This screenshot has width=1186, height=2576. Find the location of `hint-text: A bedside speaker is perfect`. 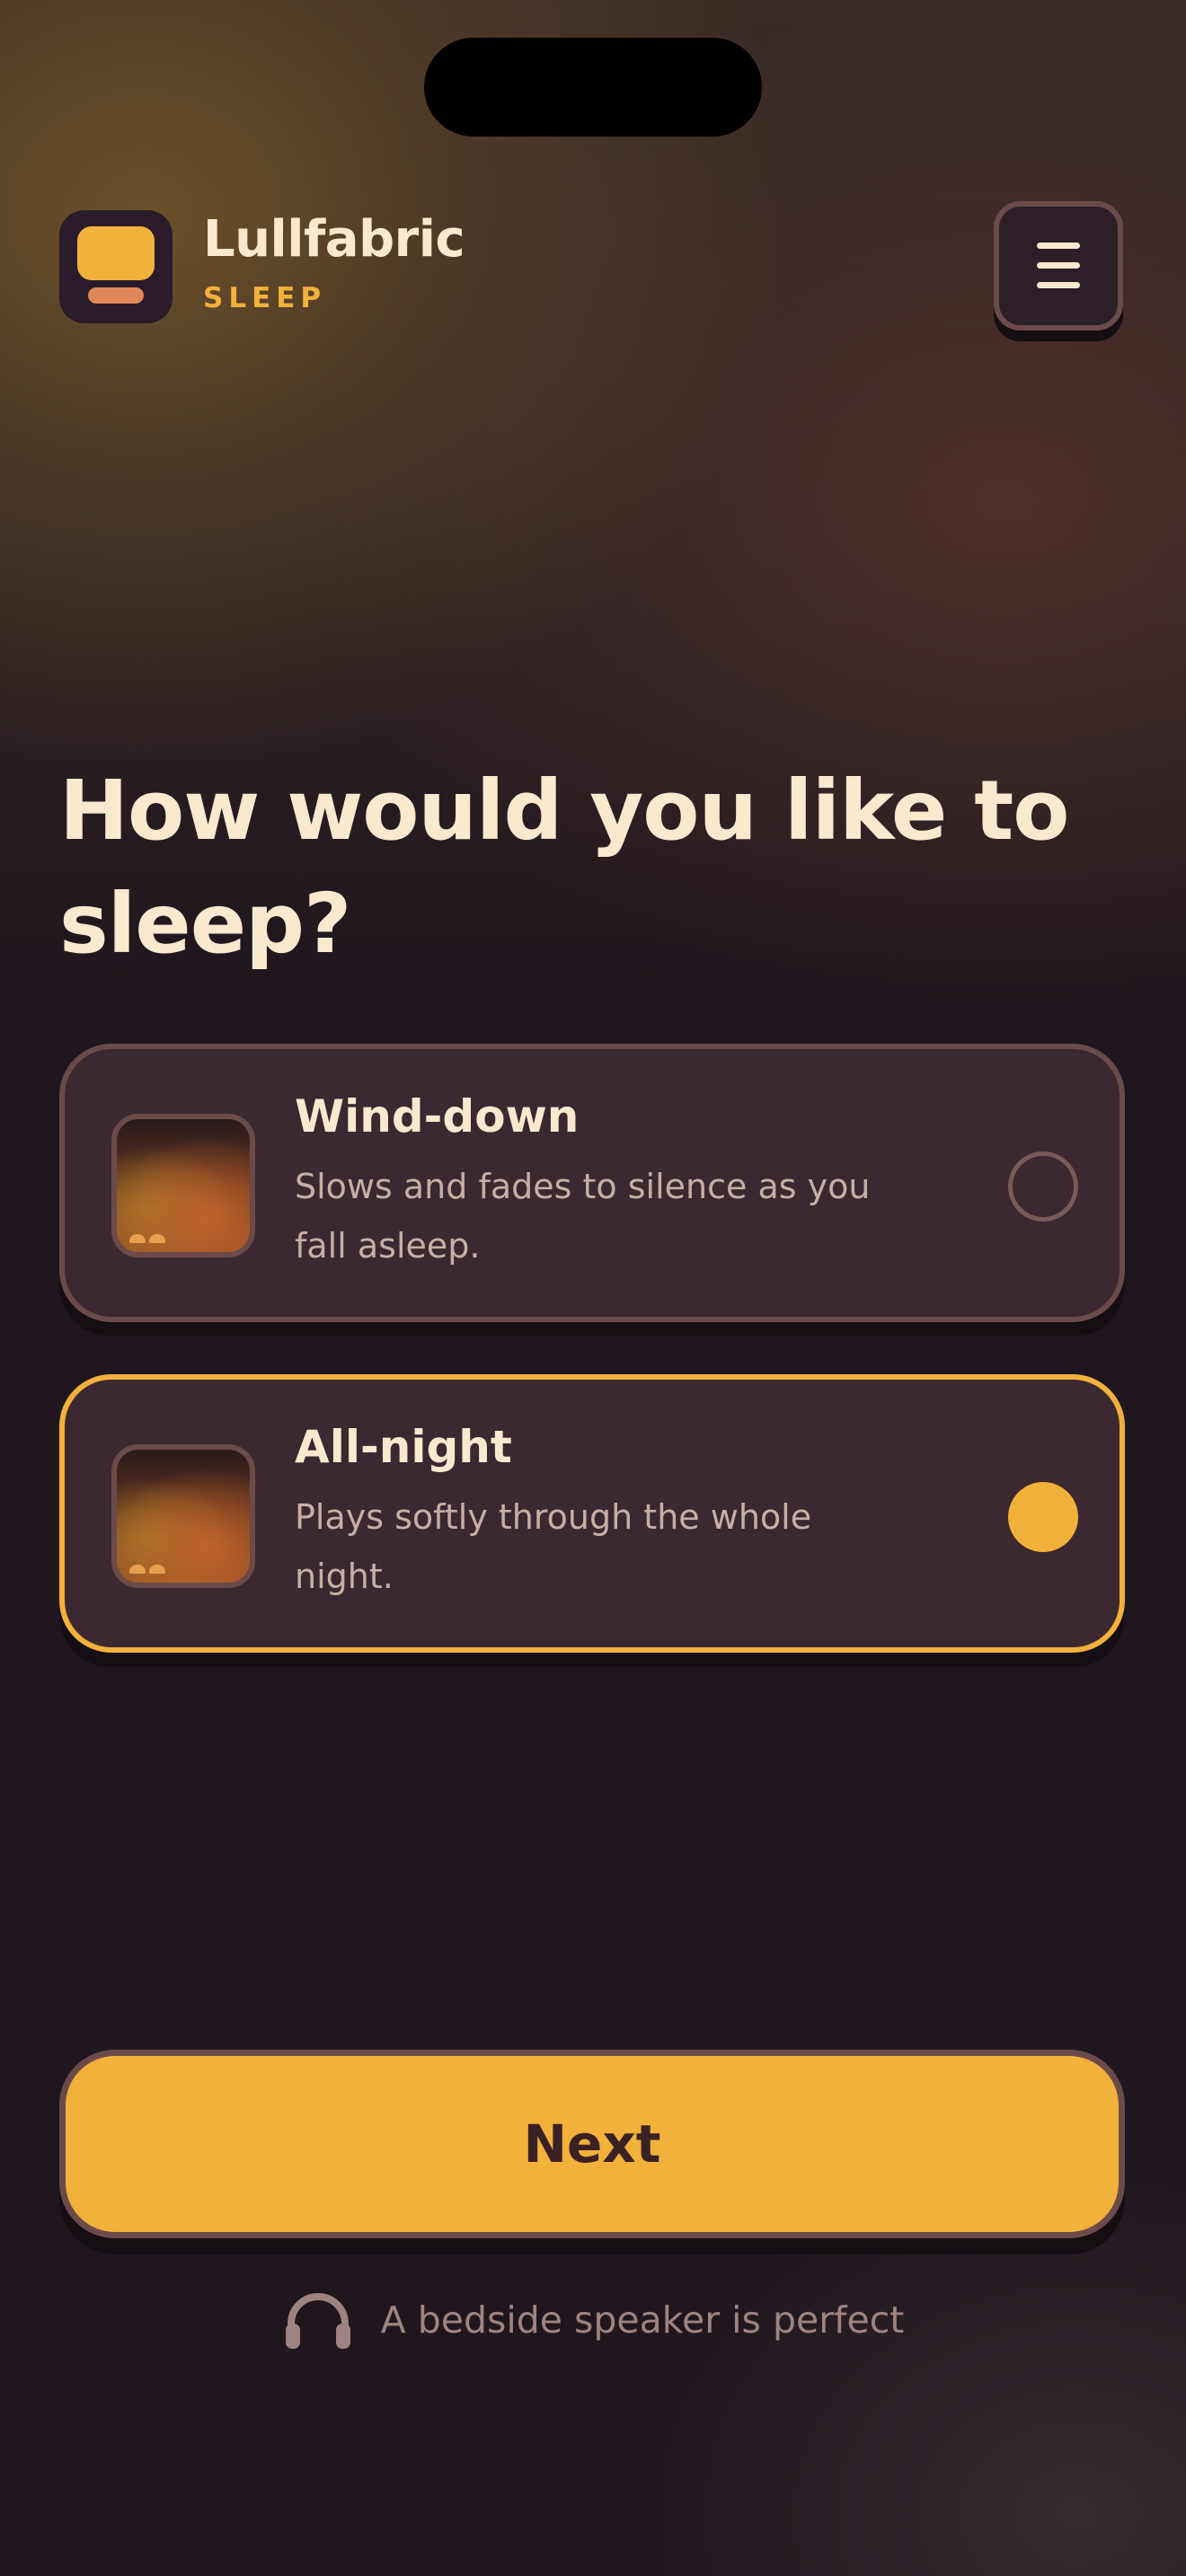

hint-text: A bedside speaker is perfect is located at coordinates (642, 2320).